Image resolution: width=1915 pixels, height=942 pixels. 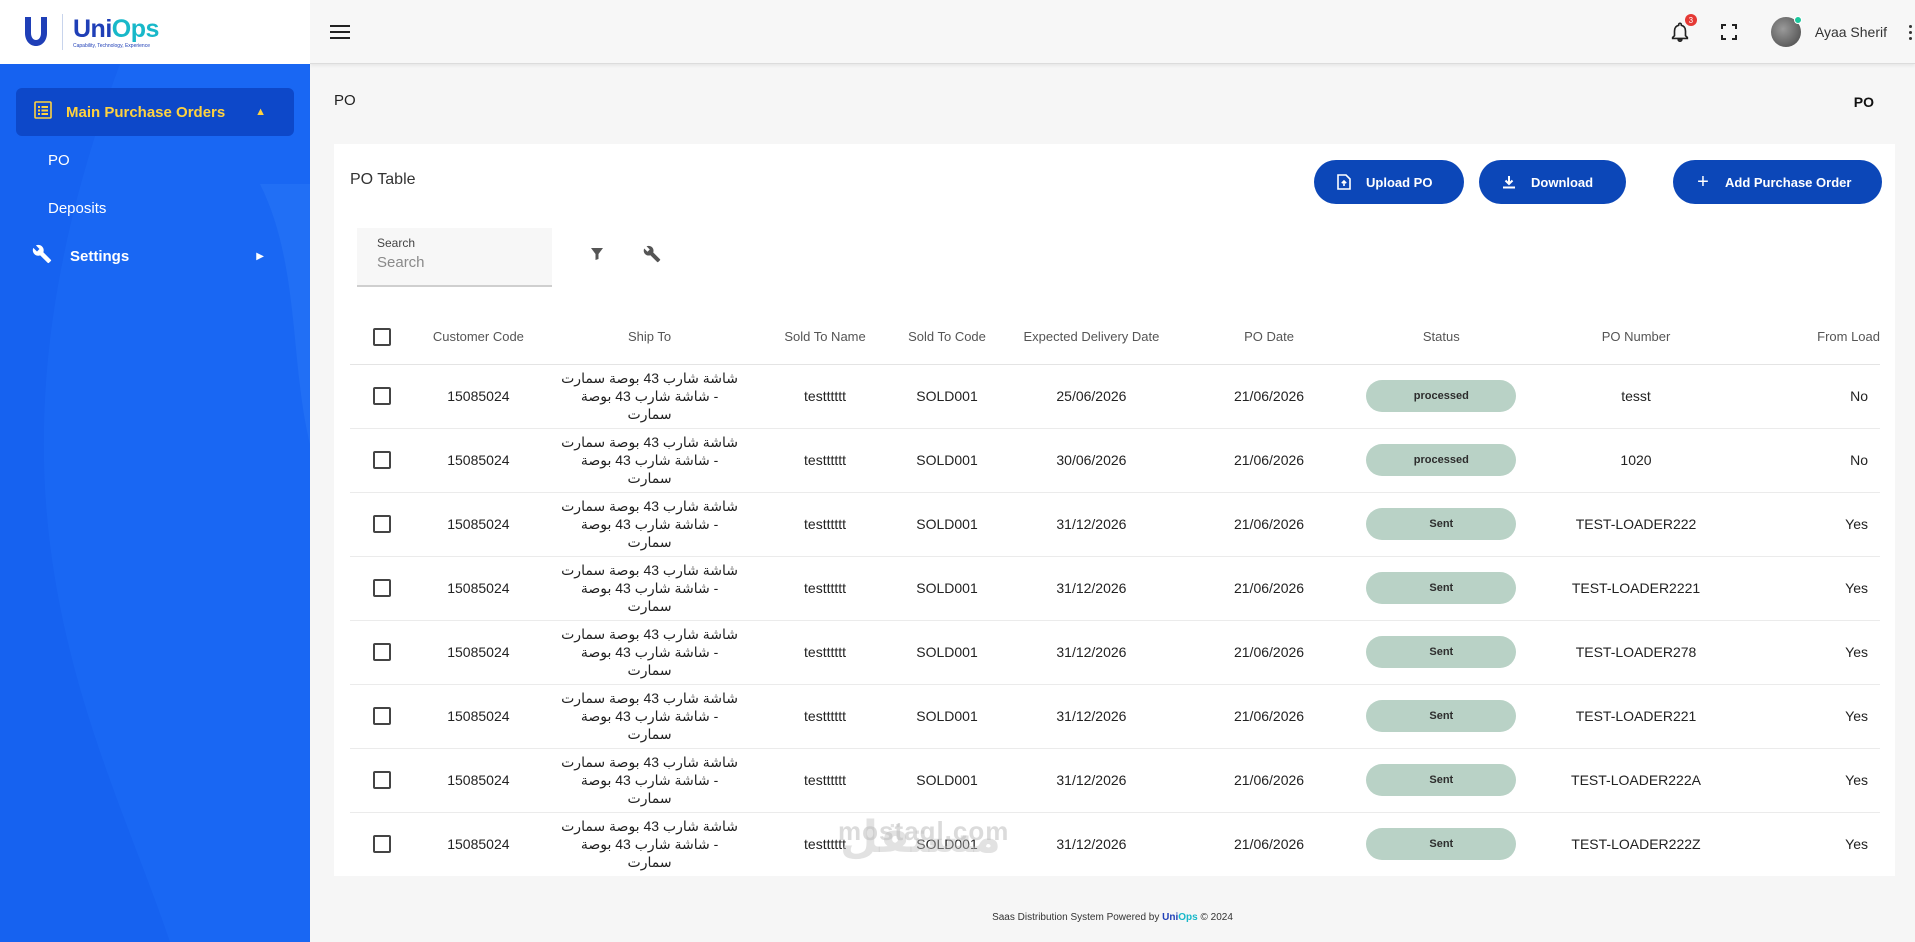 I want to click on sidebar-item-deposits: Deposits, so click(x=155, y=208).